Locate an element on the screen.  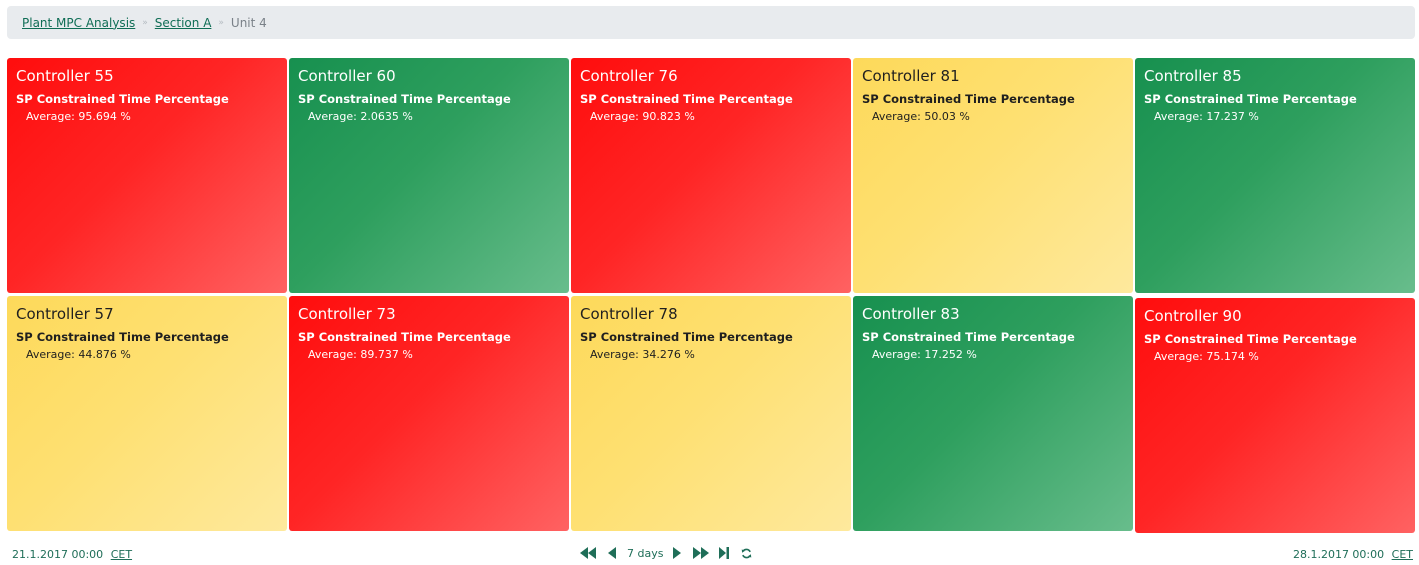
controller-title: Controller 60 is located at coordinates (347, 76).